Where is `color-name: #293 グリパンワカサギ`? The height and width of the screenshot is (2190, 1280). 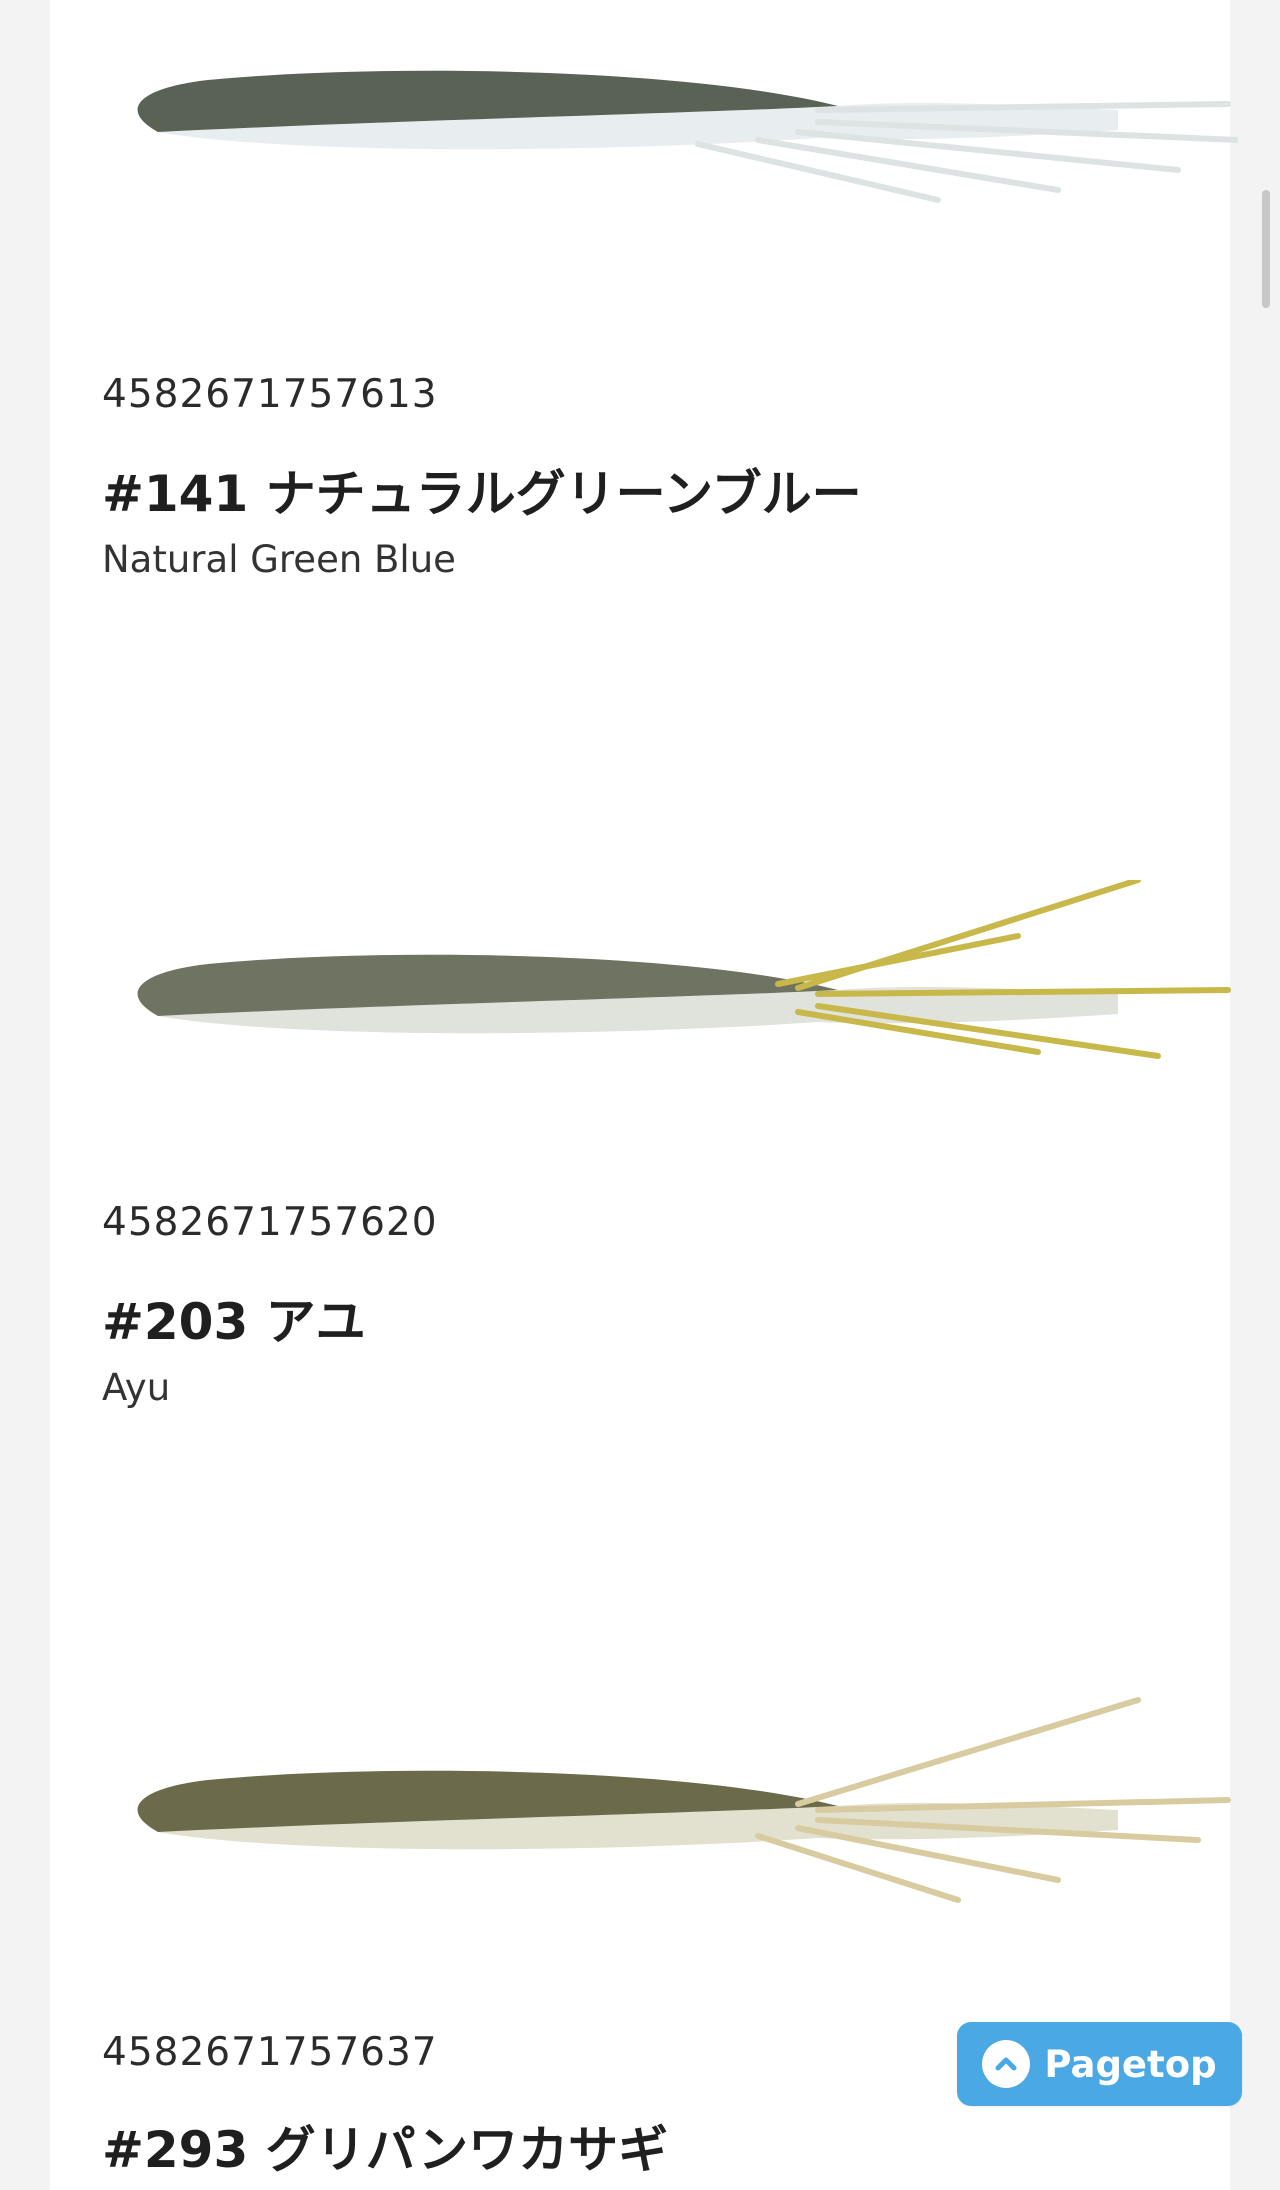
color-name: #293 グリパンワカサギ is located at coordinates (385, 2150).